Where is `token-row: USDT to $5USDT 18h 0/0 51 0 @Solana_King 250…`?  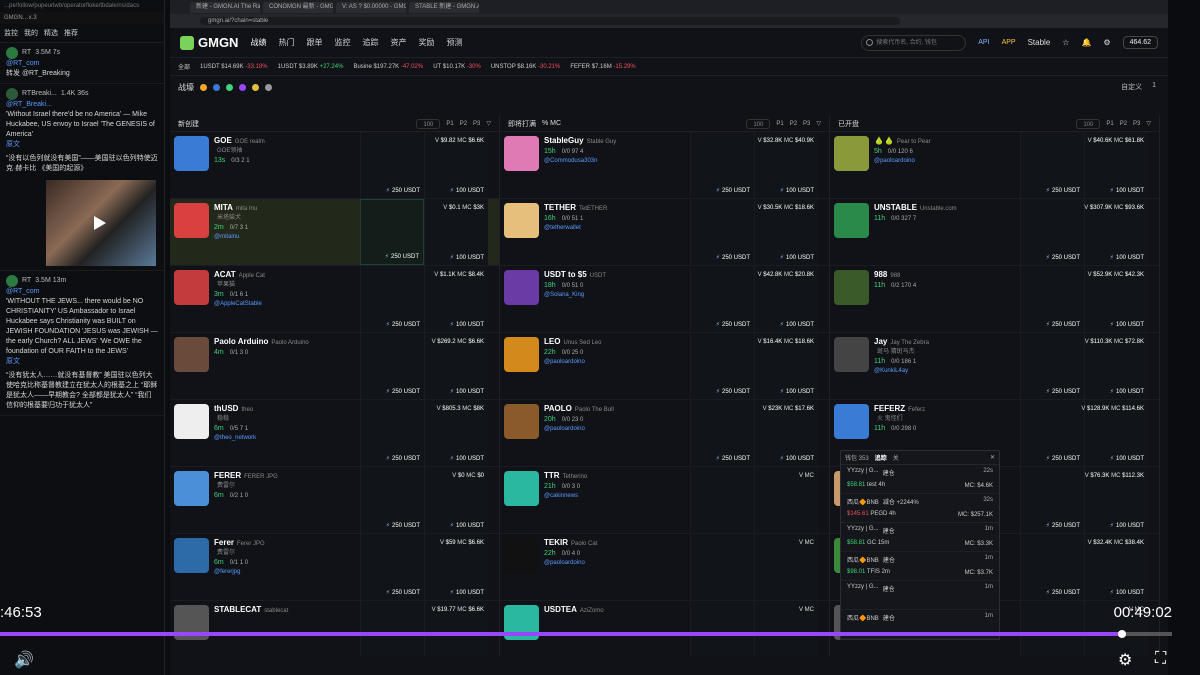 token-row: USDT to $5USDT 18h 0/0 51 0 @Solana_King 250… is located at coordinates (664, 299).